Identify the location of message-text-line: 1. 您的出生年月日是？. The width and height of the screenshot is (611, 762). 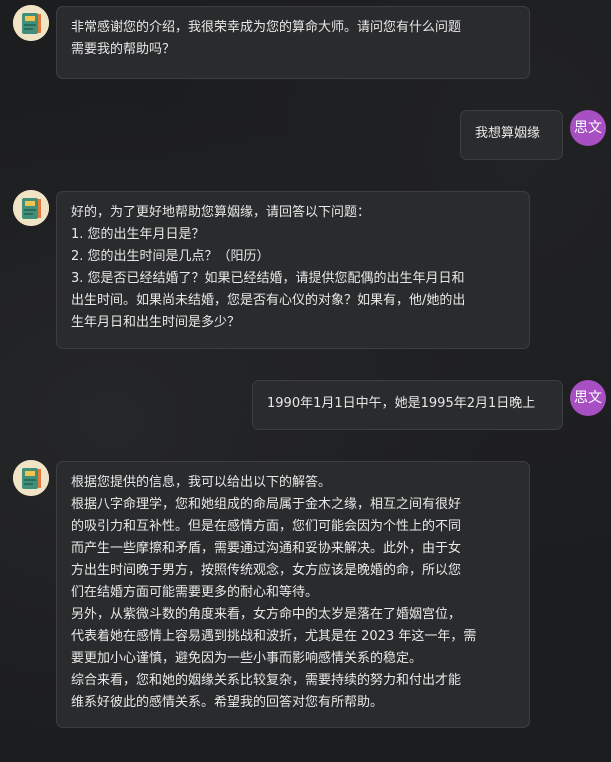
(138, 234).